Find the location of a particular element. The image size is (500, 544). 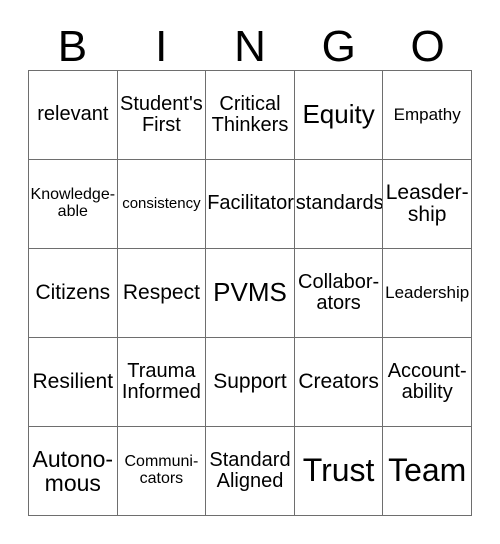

bingo-header-letter-n: N is located at coordinates (250, 46).